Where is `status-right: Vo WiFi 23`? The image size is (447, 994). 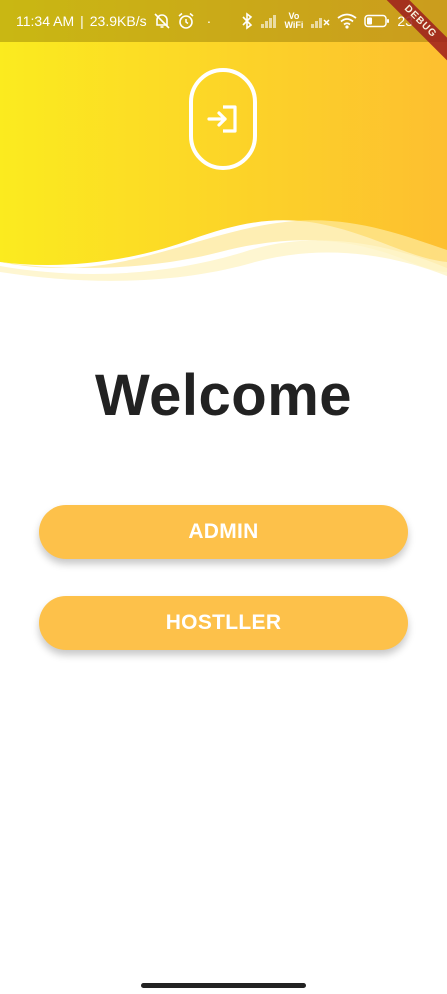 status-right: Vo WiFi 23 is located at coordinates (327, 21).